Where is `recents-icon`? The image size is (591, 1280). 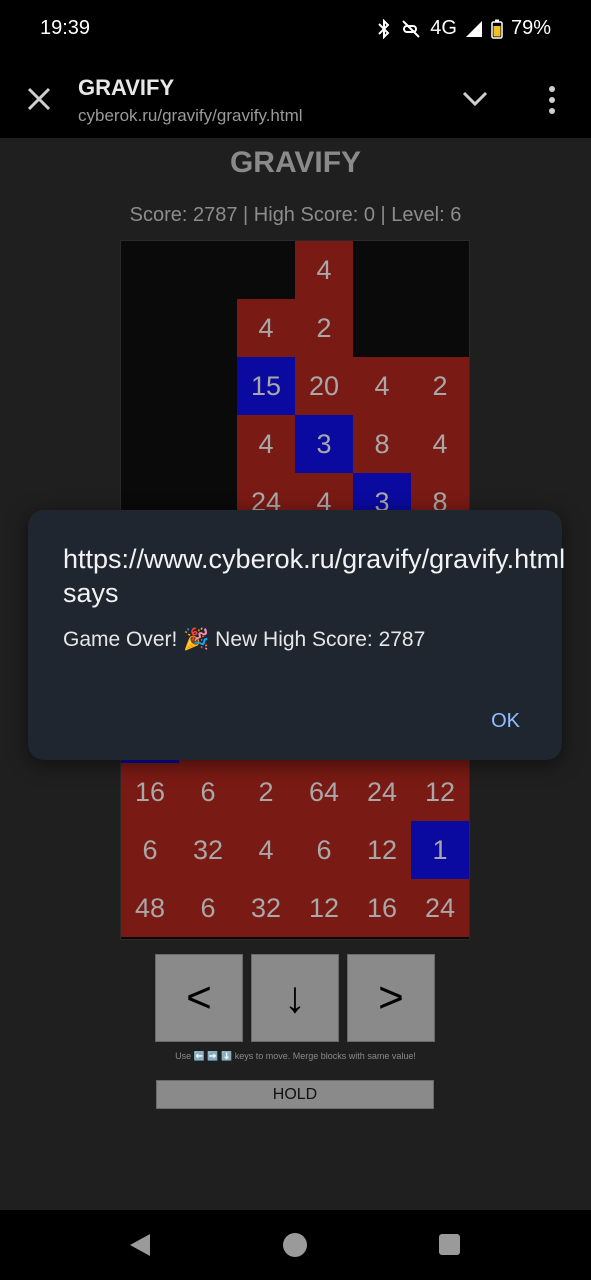
recents-icon is located at coordinates (449, 1244).